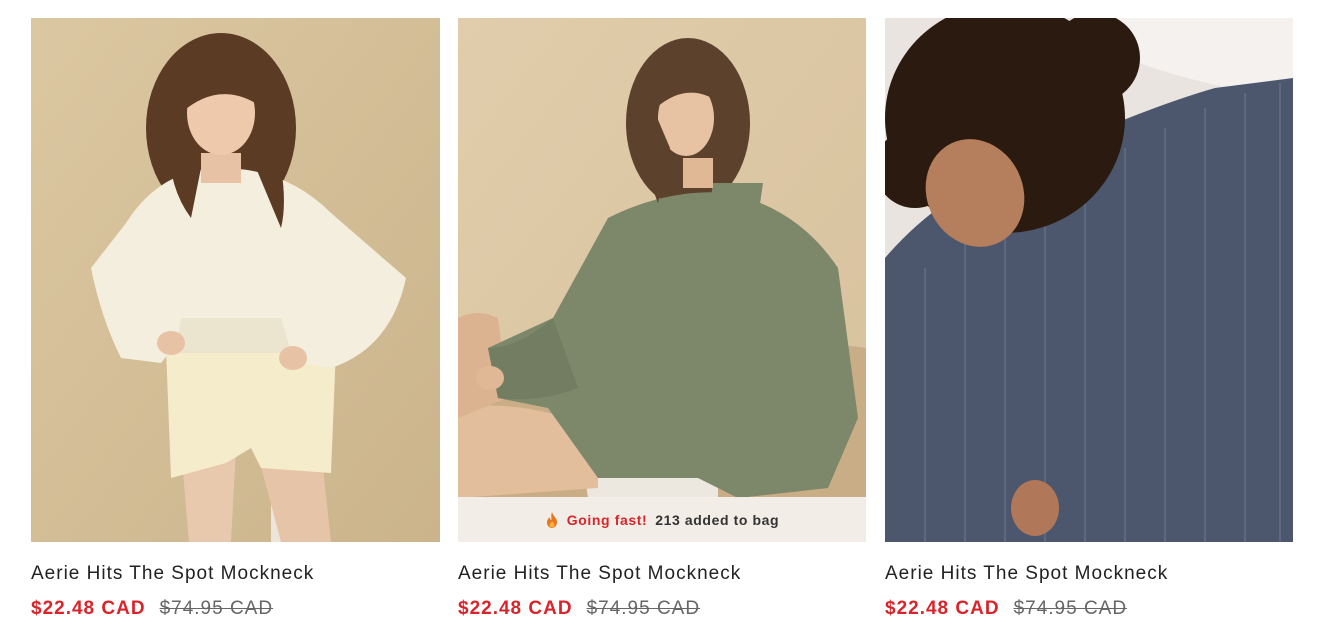 The height and width of the screenshot is (640, 1320). I want to click on flame-icon, so click(551, 519).